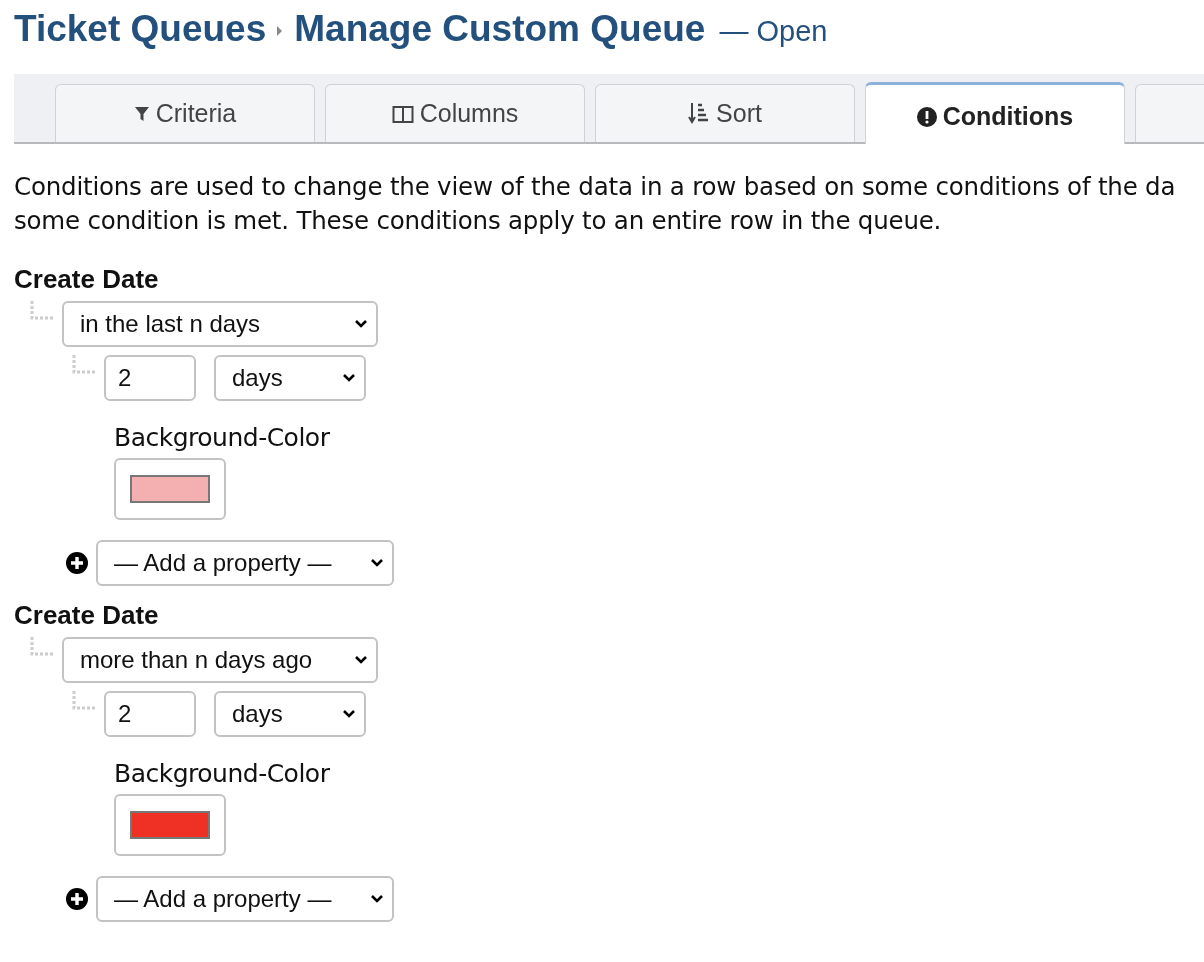 The image size is (1204, 962). Describe the element at coordinates (220, 660) in the screenshot. I see `operator-select: more than n days ago` at that location.